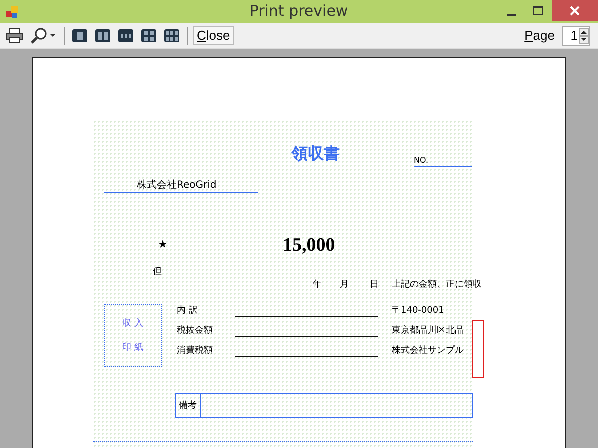  I want to click on close-icon, so click(575, 11).